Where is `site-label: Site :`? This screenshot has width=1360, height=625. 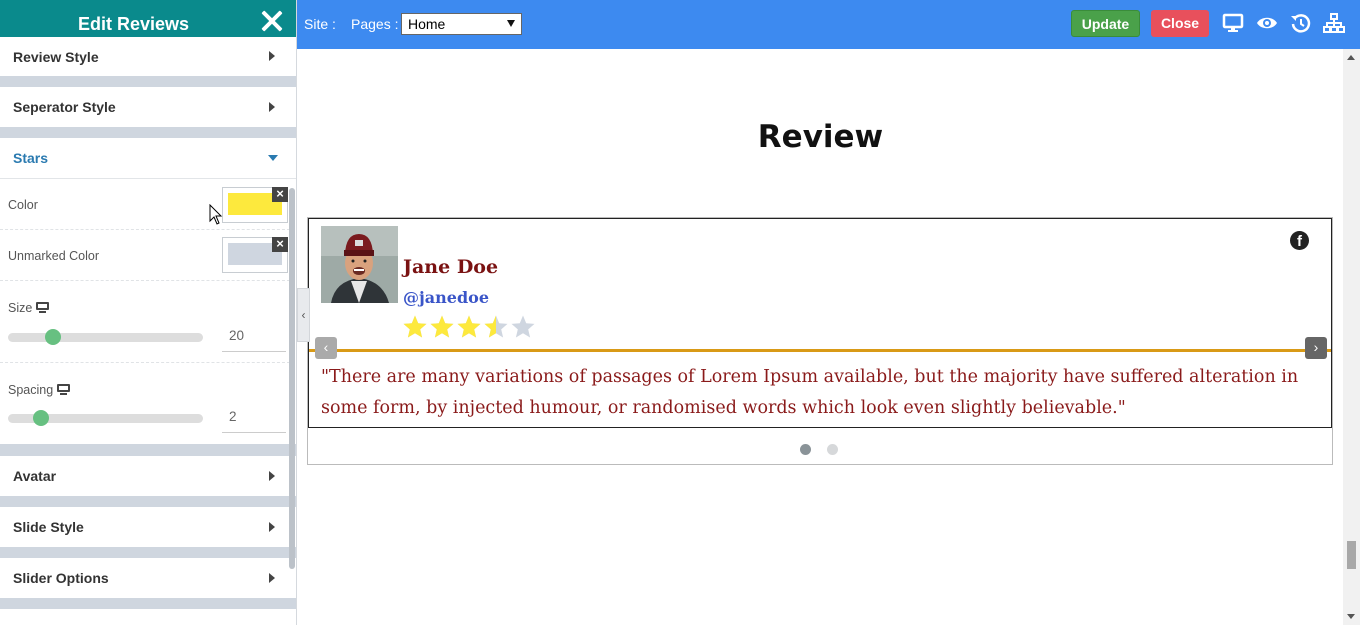 site-label: Site : is located at coordinates (320, 24).